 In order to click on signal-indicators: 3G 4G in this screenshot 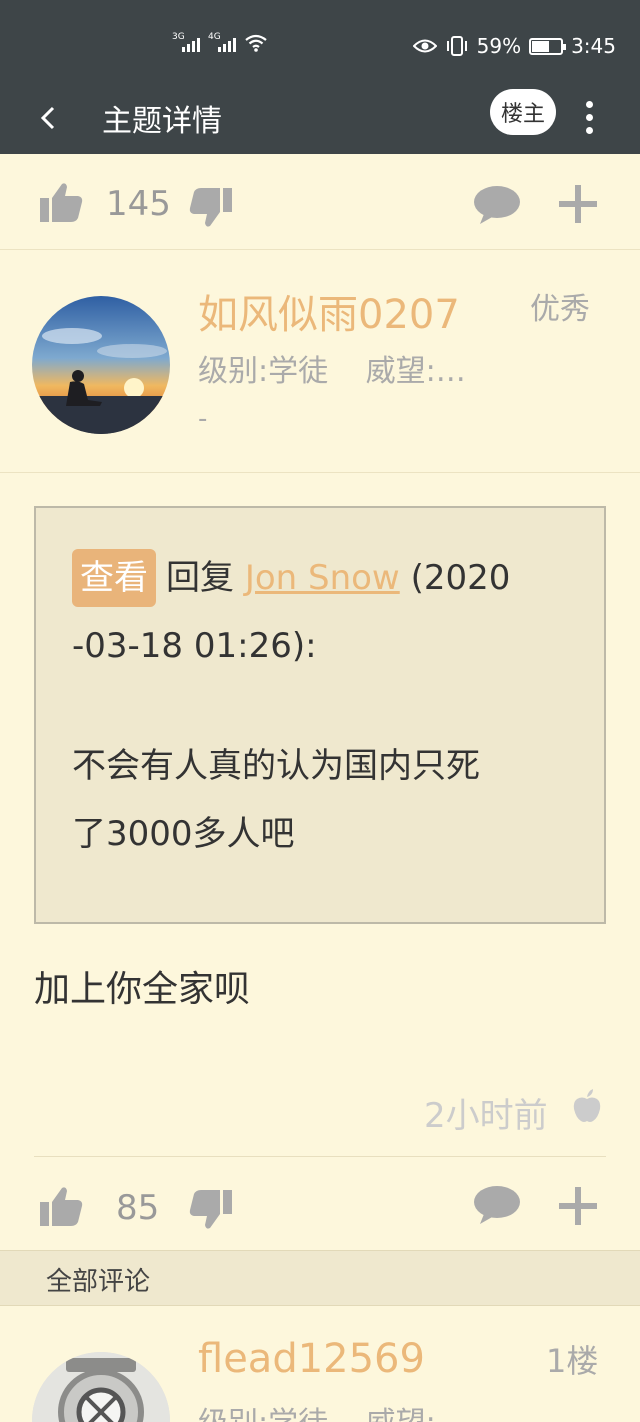, I will do `click(220, 42)`.